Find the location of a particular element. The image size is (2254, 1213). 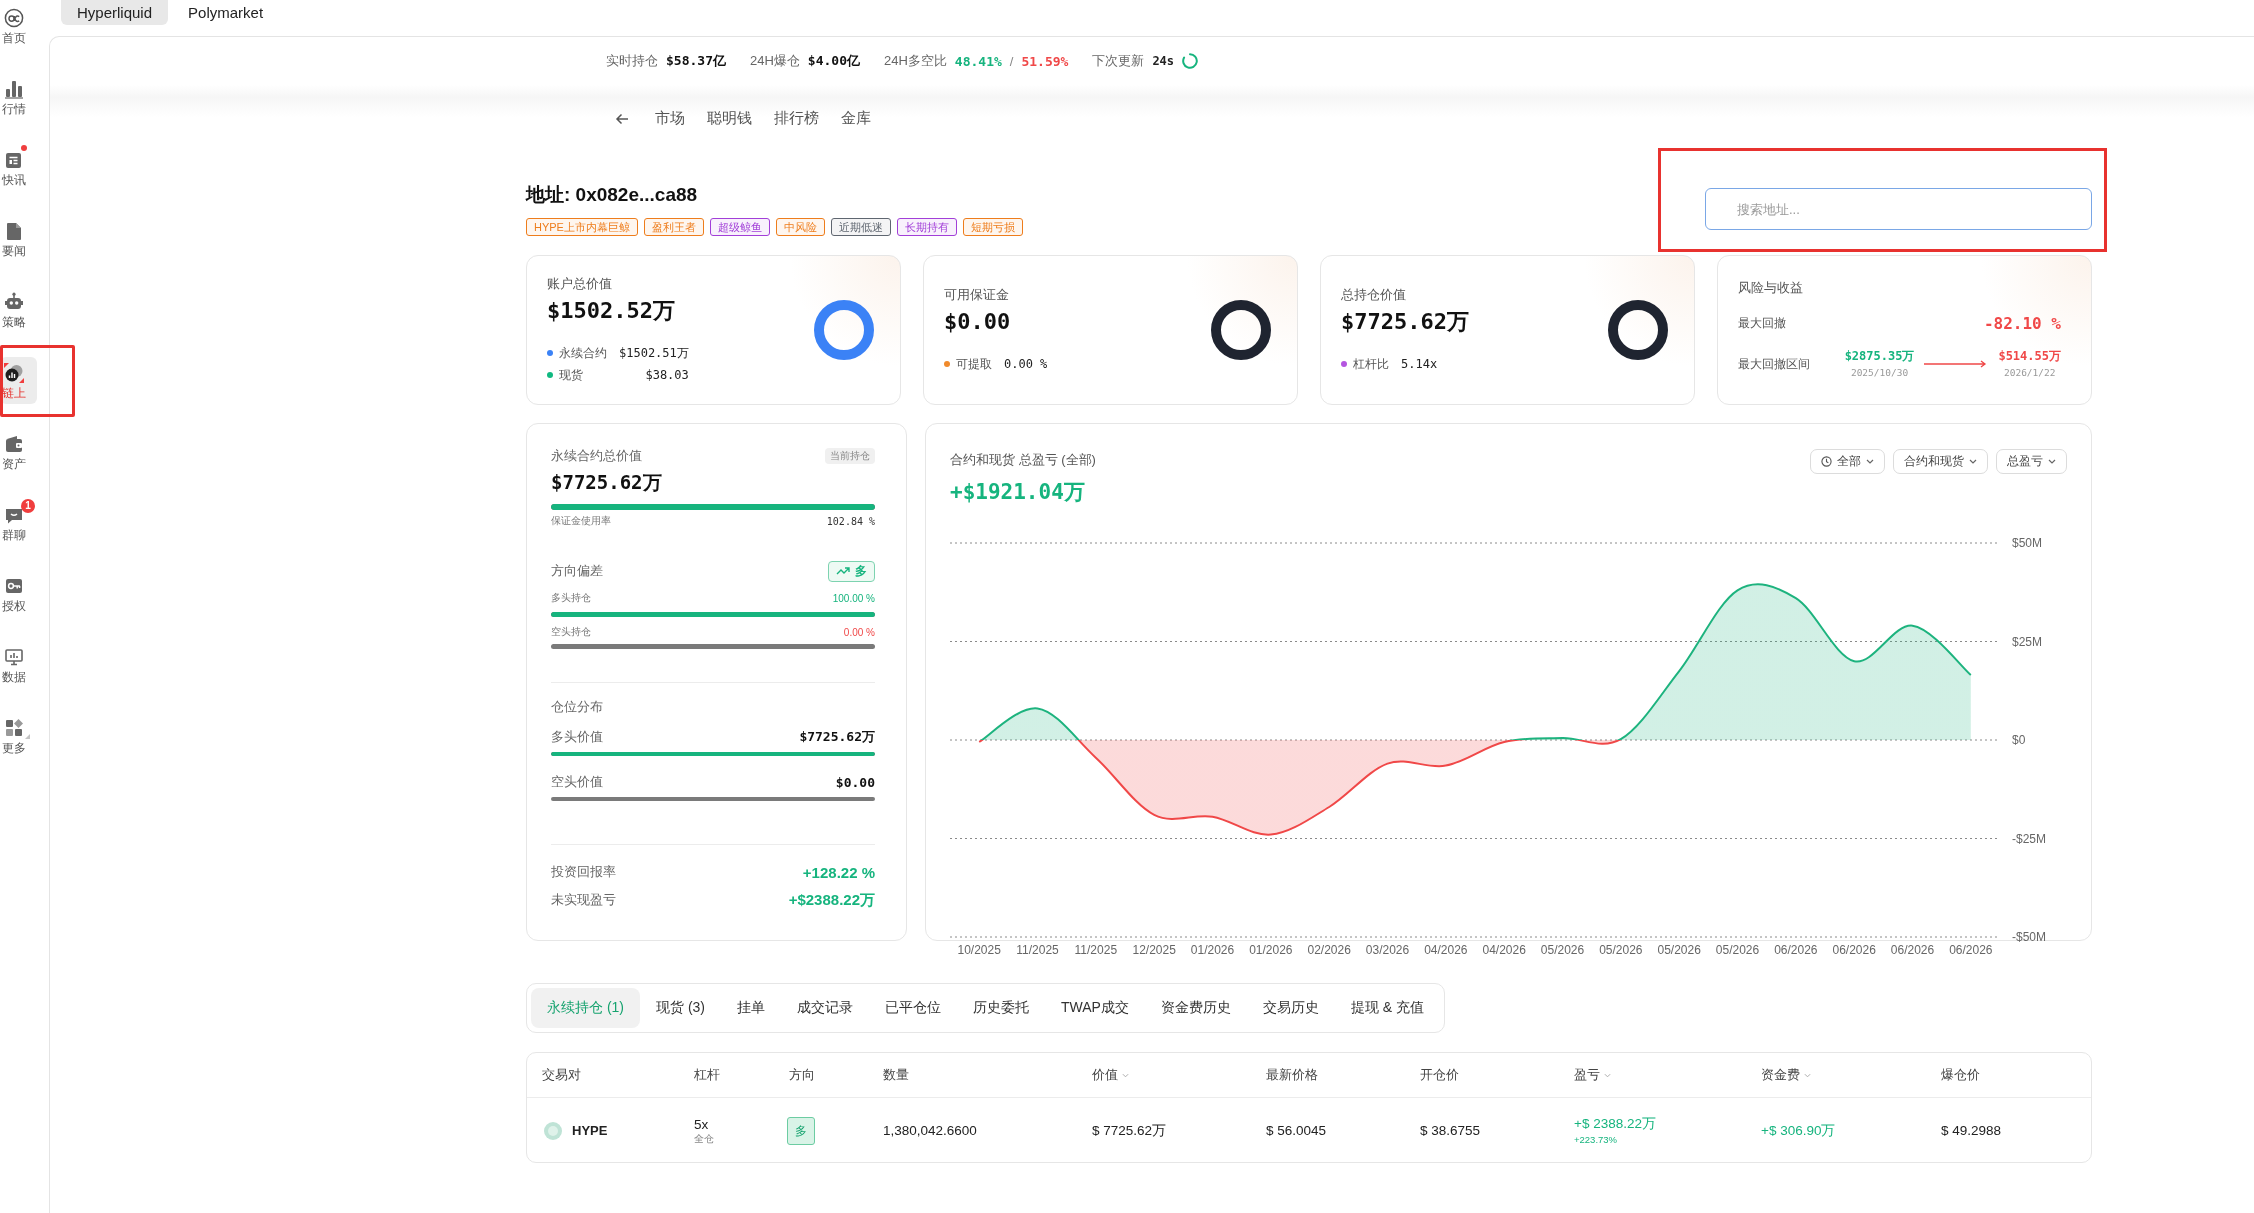

stat-value: $4.00亿 is located at coordinates (833, 61).